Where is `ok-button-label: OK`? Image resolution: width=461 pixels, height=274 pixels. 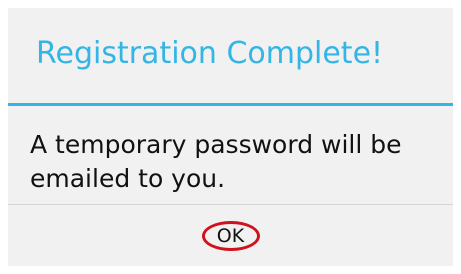
ok-button-label: OK is located at coordinates (230, 235).